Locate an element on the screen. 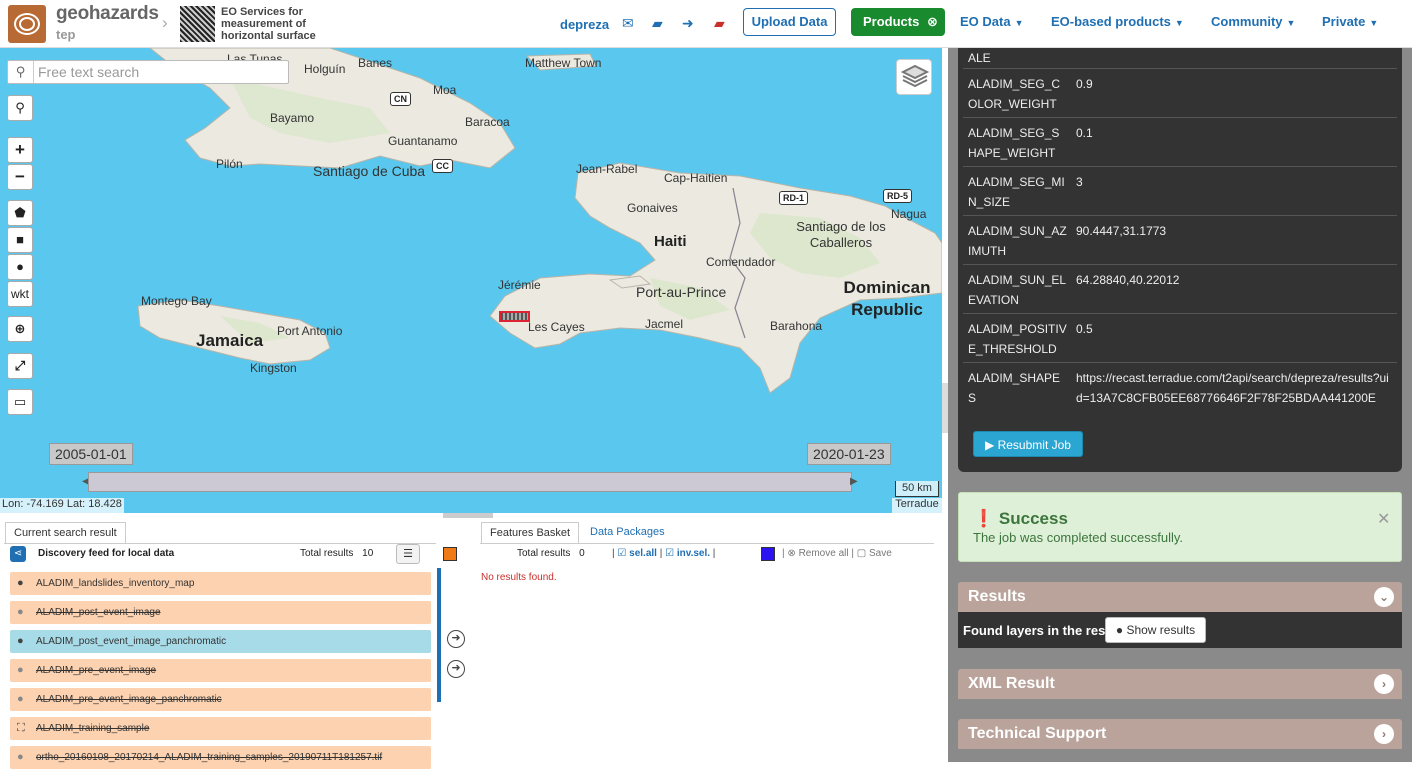 This screenshot has width=1412, height=769. result-color-picker is located at coordinates (450, 554).